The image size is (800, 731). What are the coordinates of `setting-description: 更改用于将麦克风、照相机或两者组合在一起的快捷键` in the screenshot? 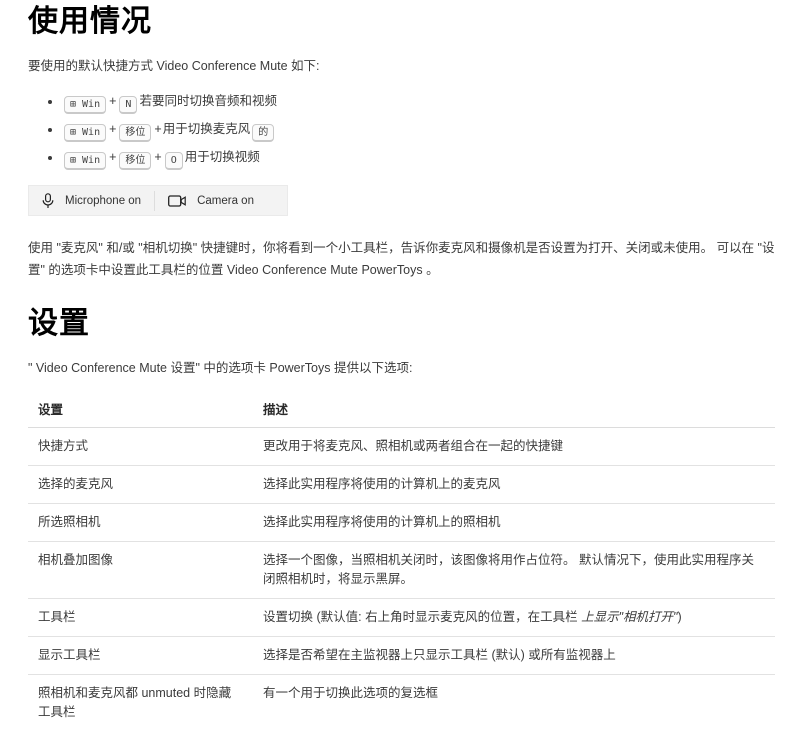 It's located at (413, 446).